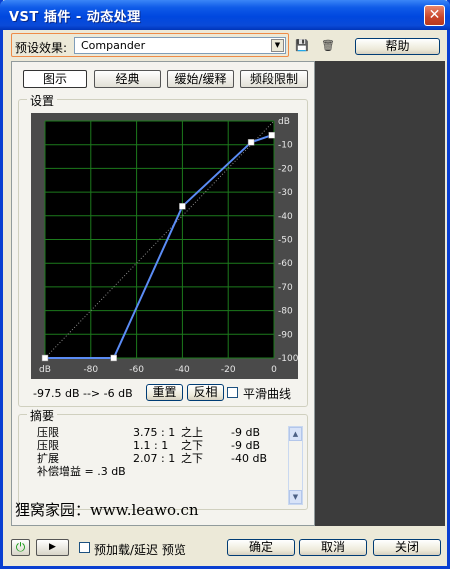 This screenshot has height=569, width=450. I want to click on ok-button: 确定, so click(261, 547).